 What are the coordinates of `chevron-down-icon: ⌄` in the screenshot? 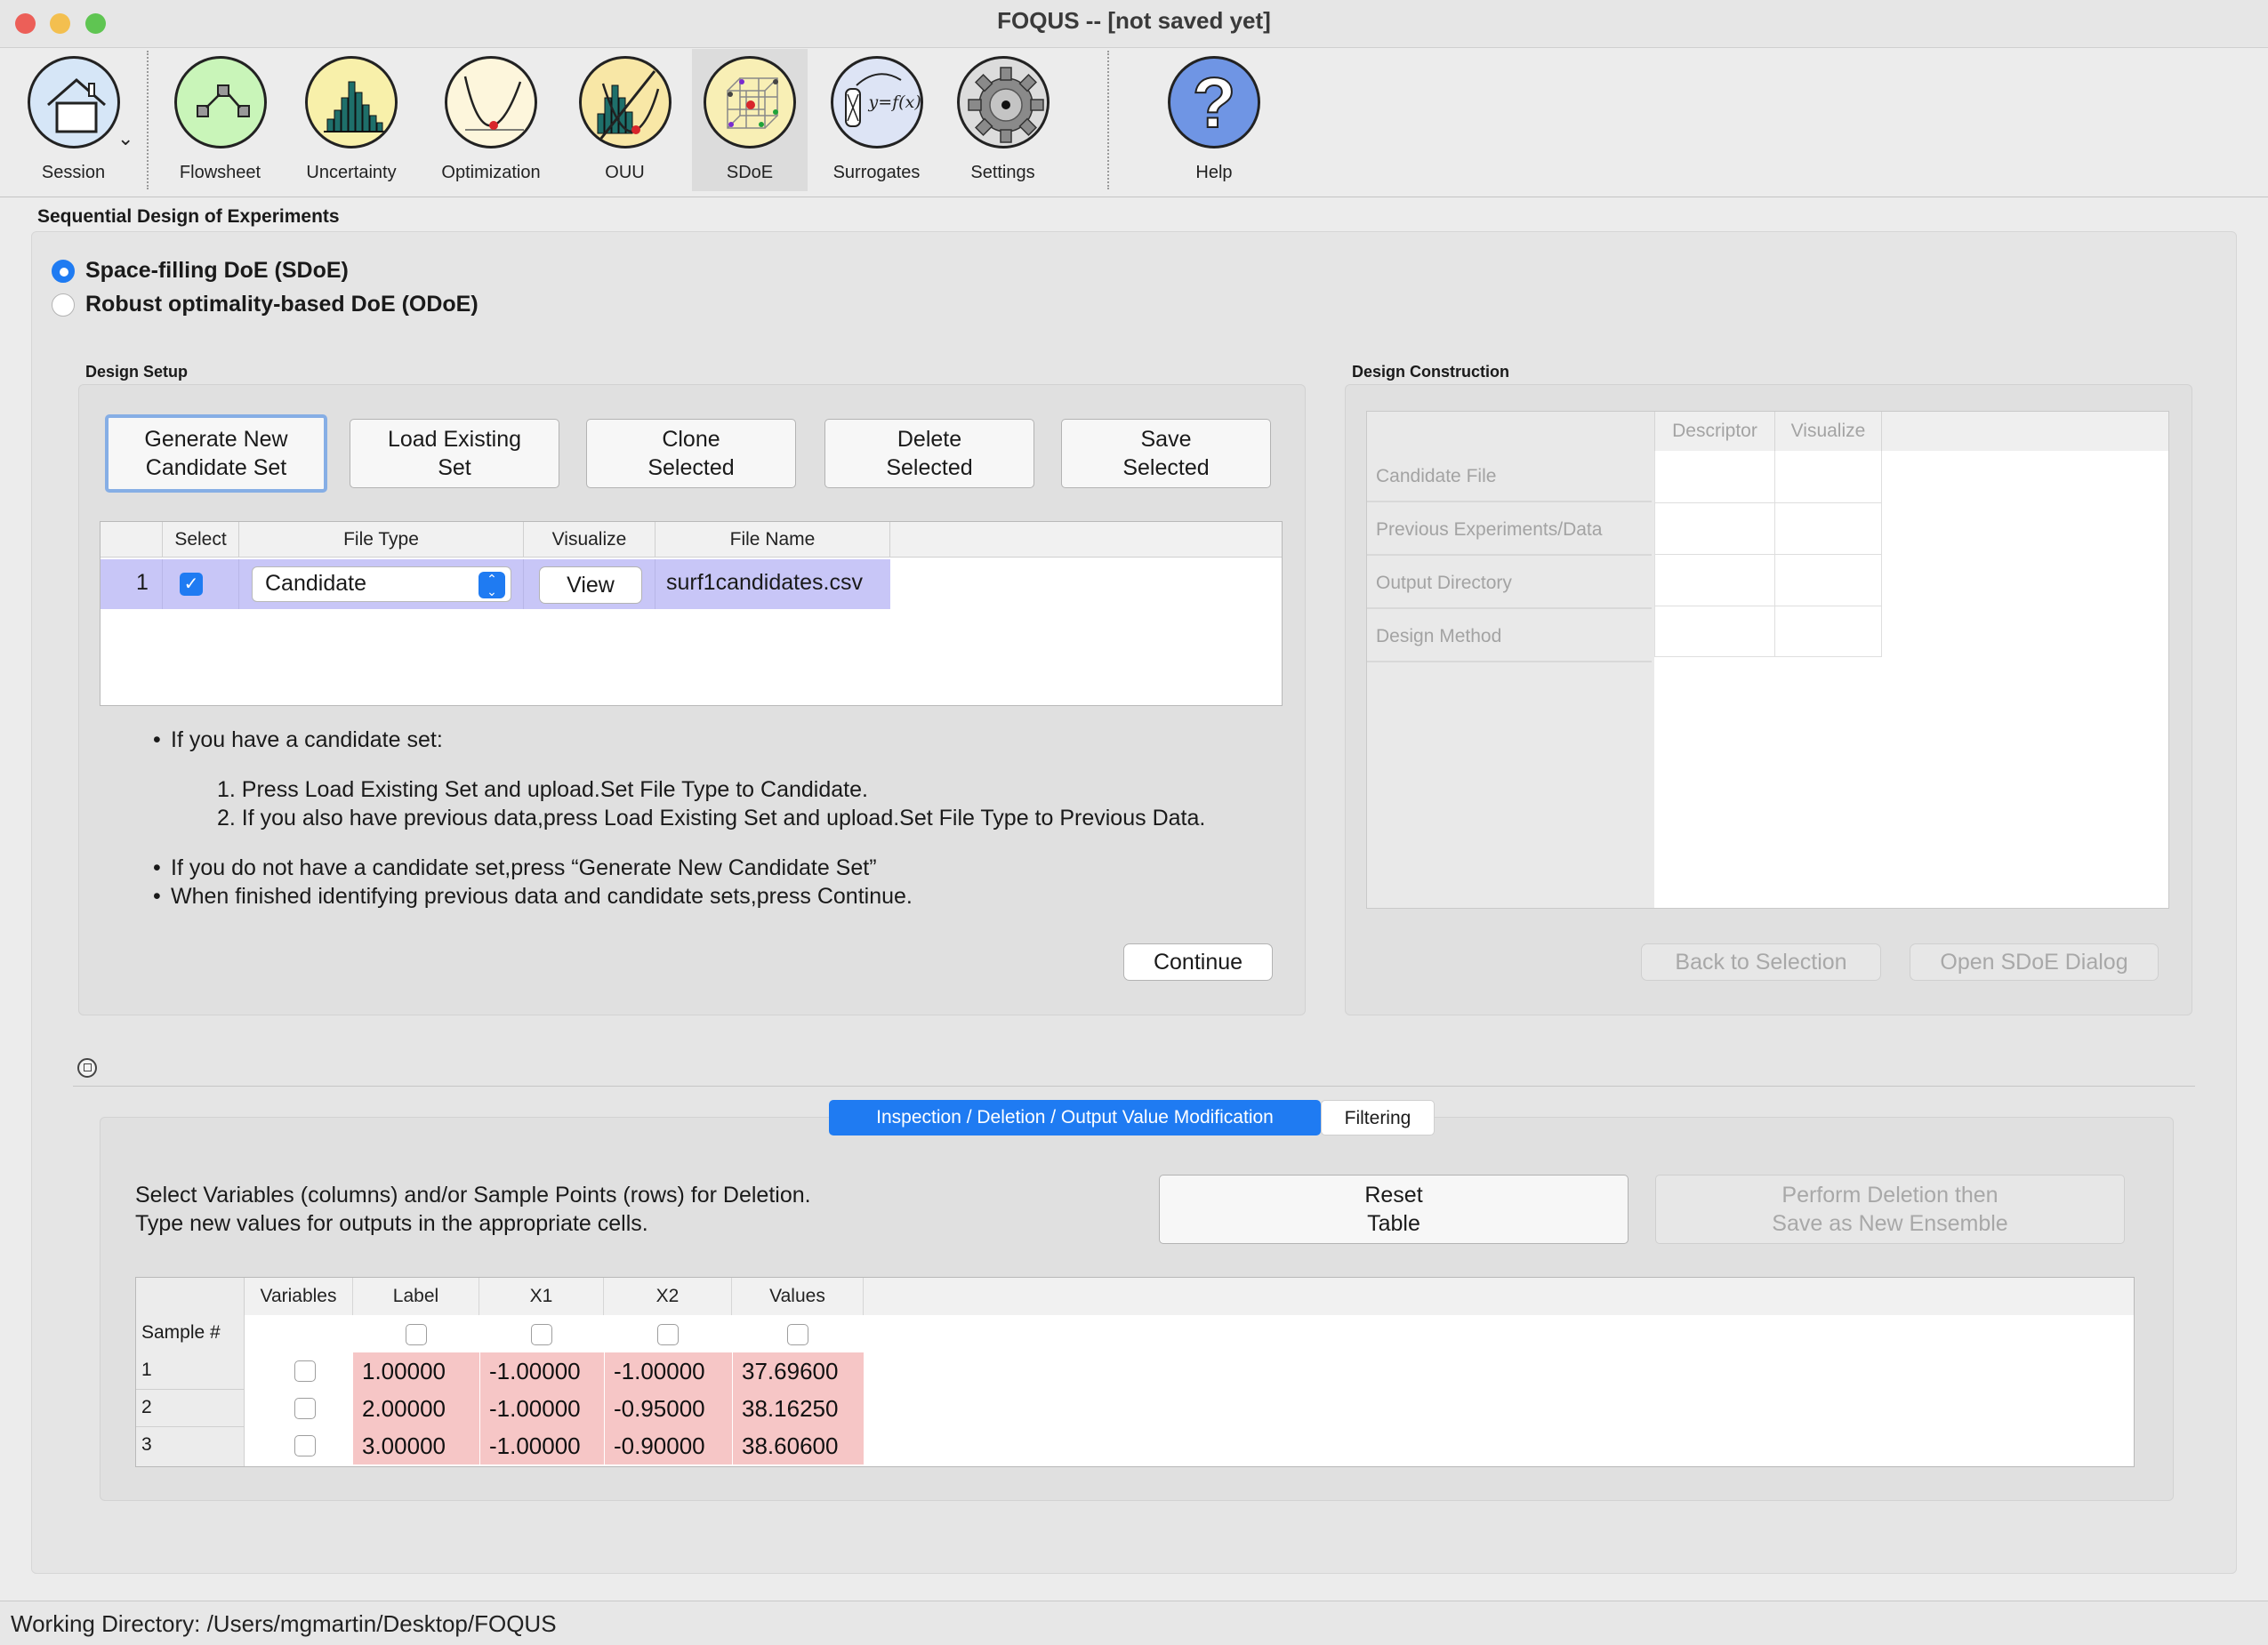 It's located at (125, 138).